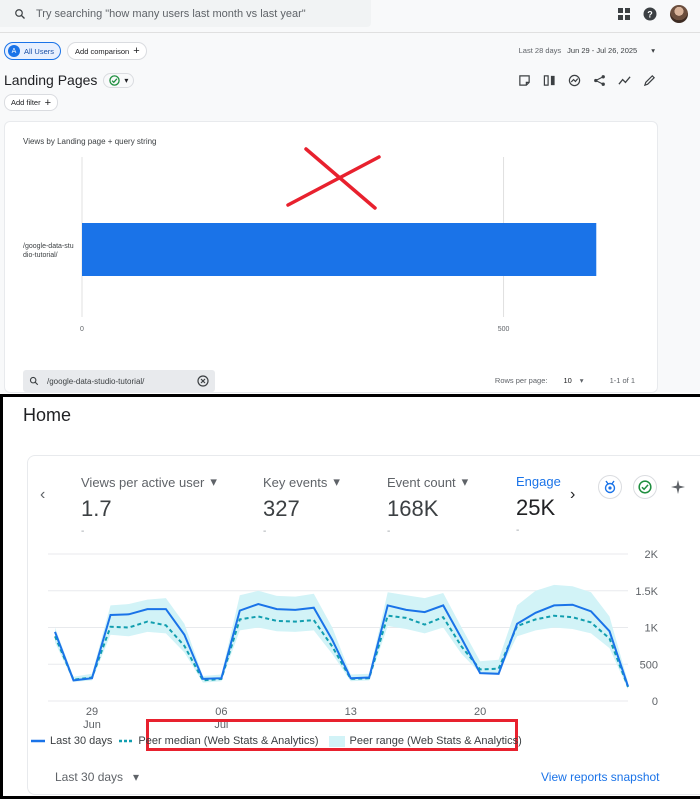  What do you see at coordinates (480, 712) in the screenshot?
I see `x-tick-label: 20` at bounding box center [480, 712].